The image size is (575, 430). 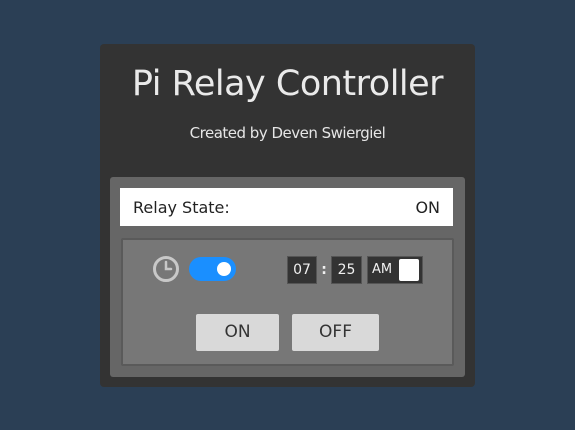 I want to click on am-pm-label: AM, so click(x=382, y=269).